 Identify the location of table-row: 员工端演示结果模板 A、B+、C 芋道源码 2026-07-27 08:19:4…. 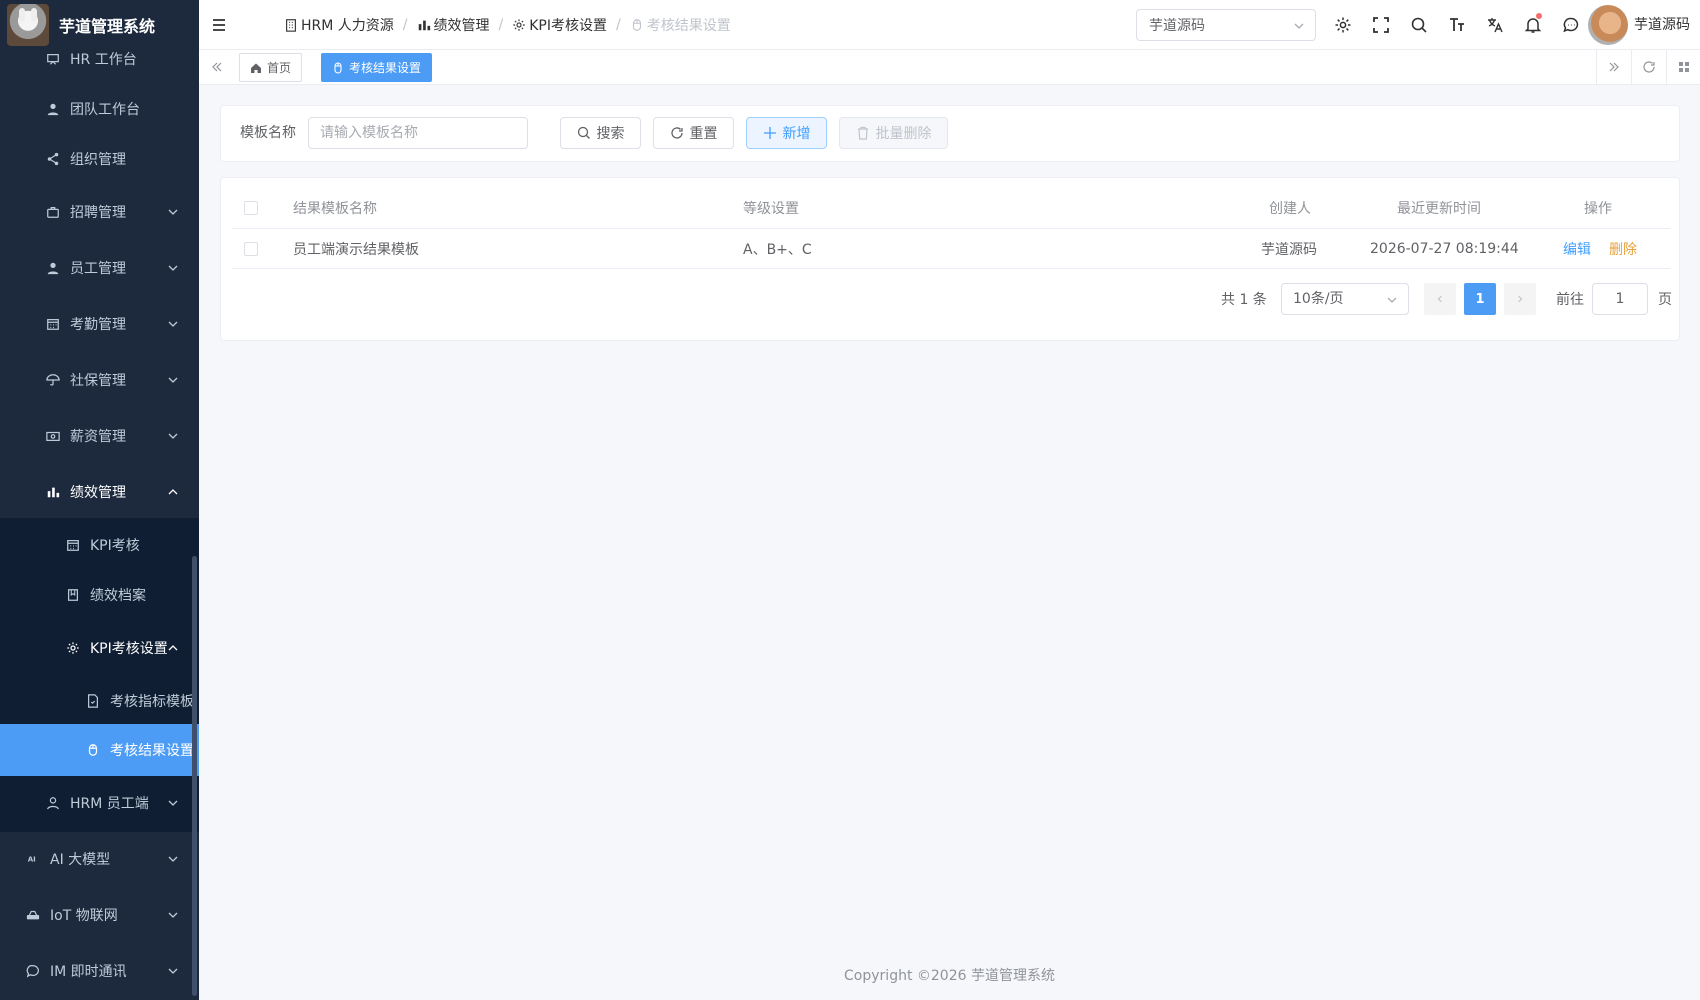
(951, 249).